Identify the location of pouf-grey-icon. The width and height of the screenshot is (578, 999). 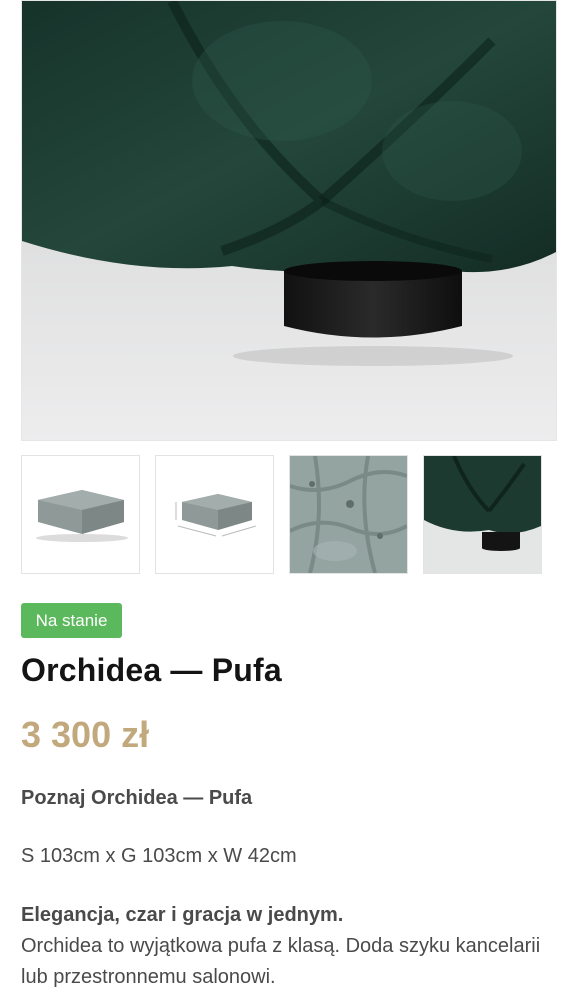
(80, 514).